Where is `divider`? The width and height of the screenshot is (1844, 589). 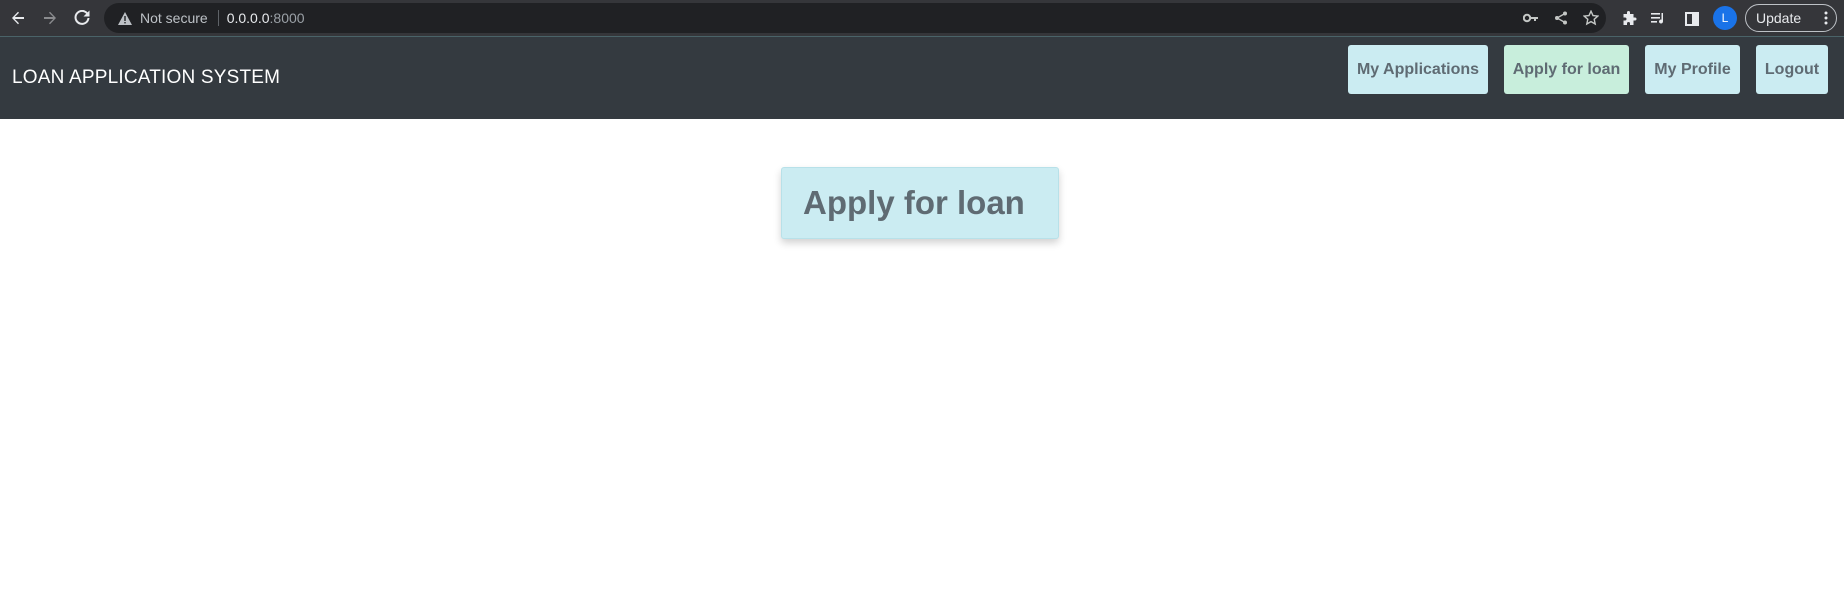 divider is located at coordinates (218, 18).